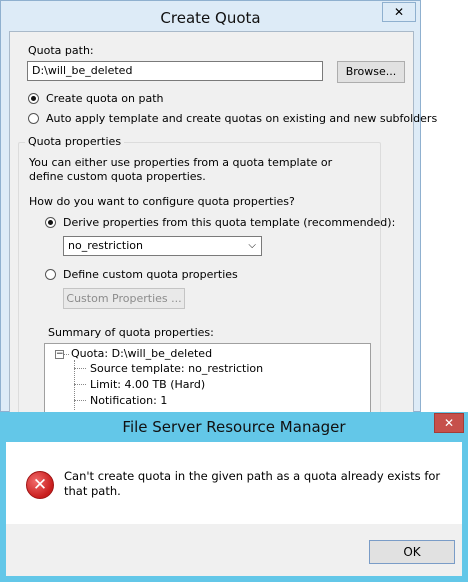 Image resolution: width=468 pixels, height=582 pixels. I want to click on tree-child-item: Source template: no_restriction, so click(176, 368).